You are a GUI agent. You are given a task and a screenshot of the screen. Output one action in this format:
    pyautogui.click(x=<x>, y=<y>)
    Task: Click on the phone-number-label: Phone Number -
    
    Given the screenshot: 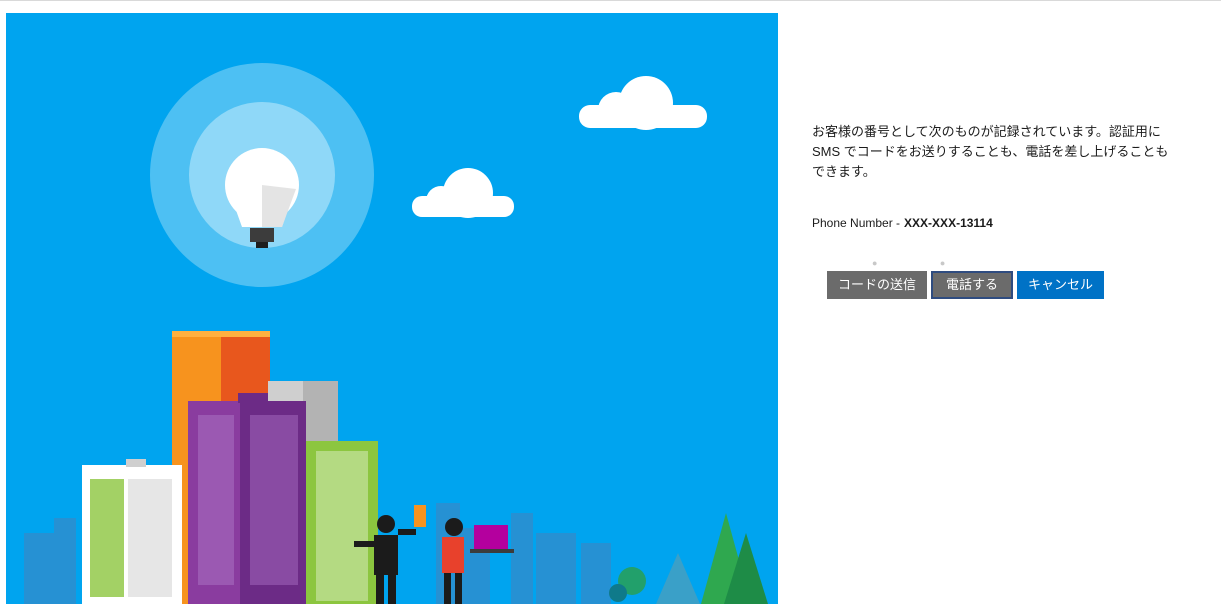 What is the action you would take?
    pyautogui.click(x=856, y=223)
    